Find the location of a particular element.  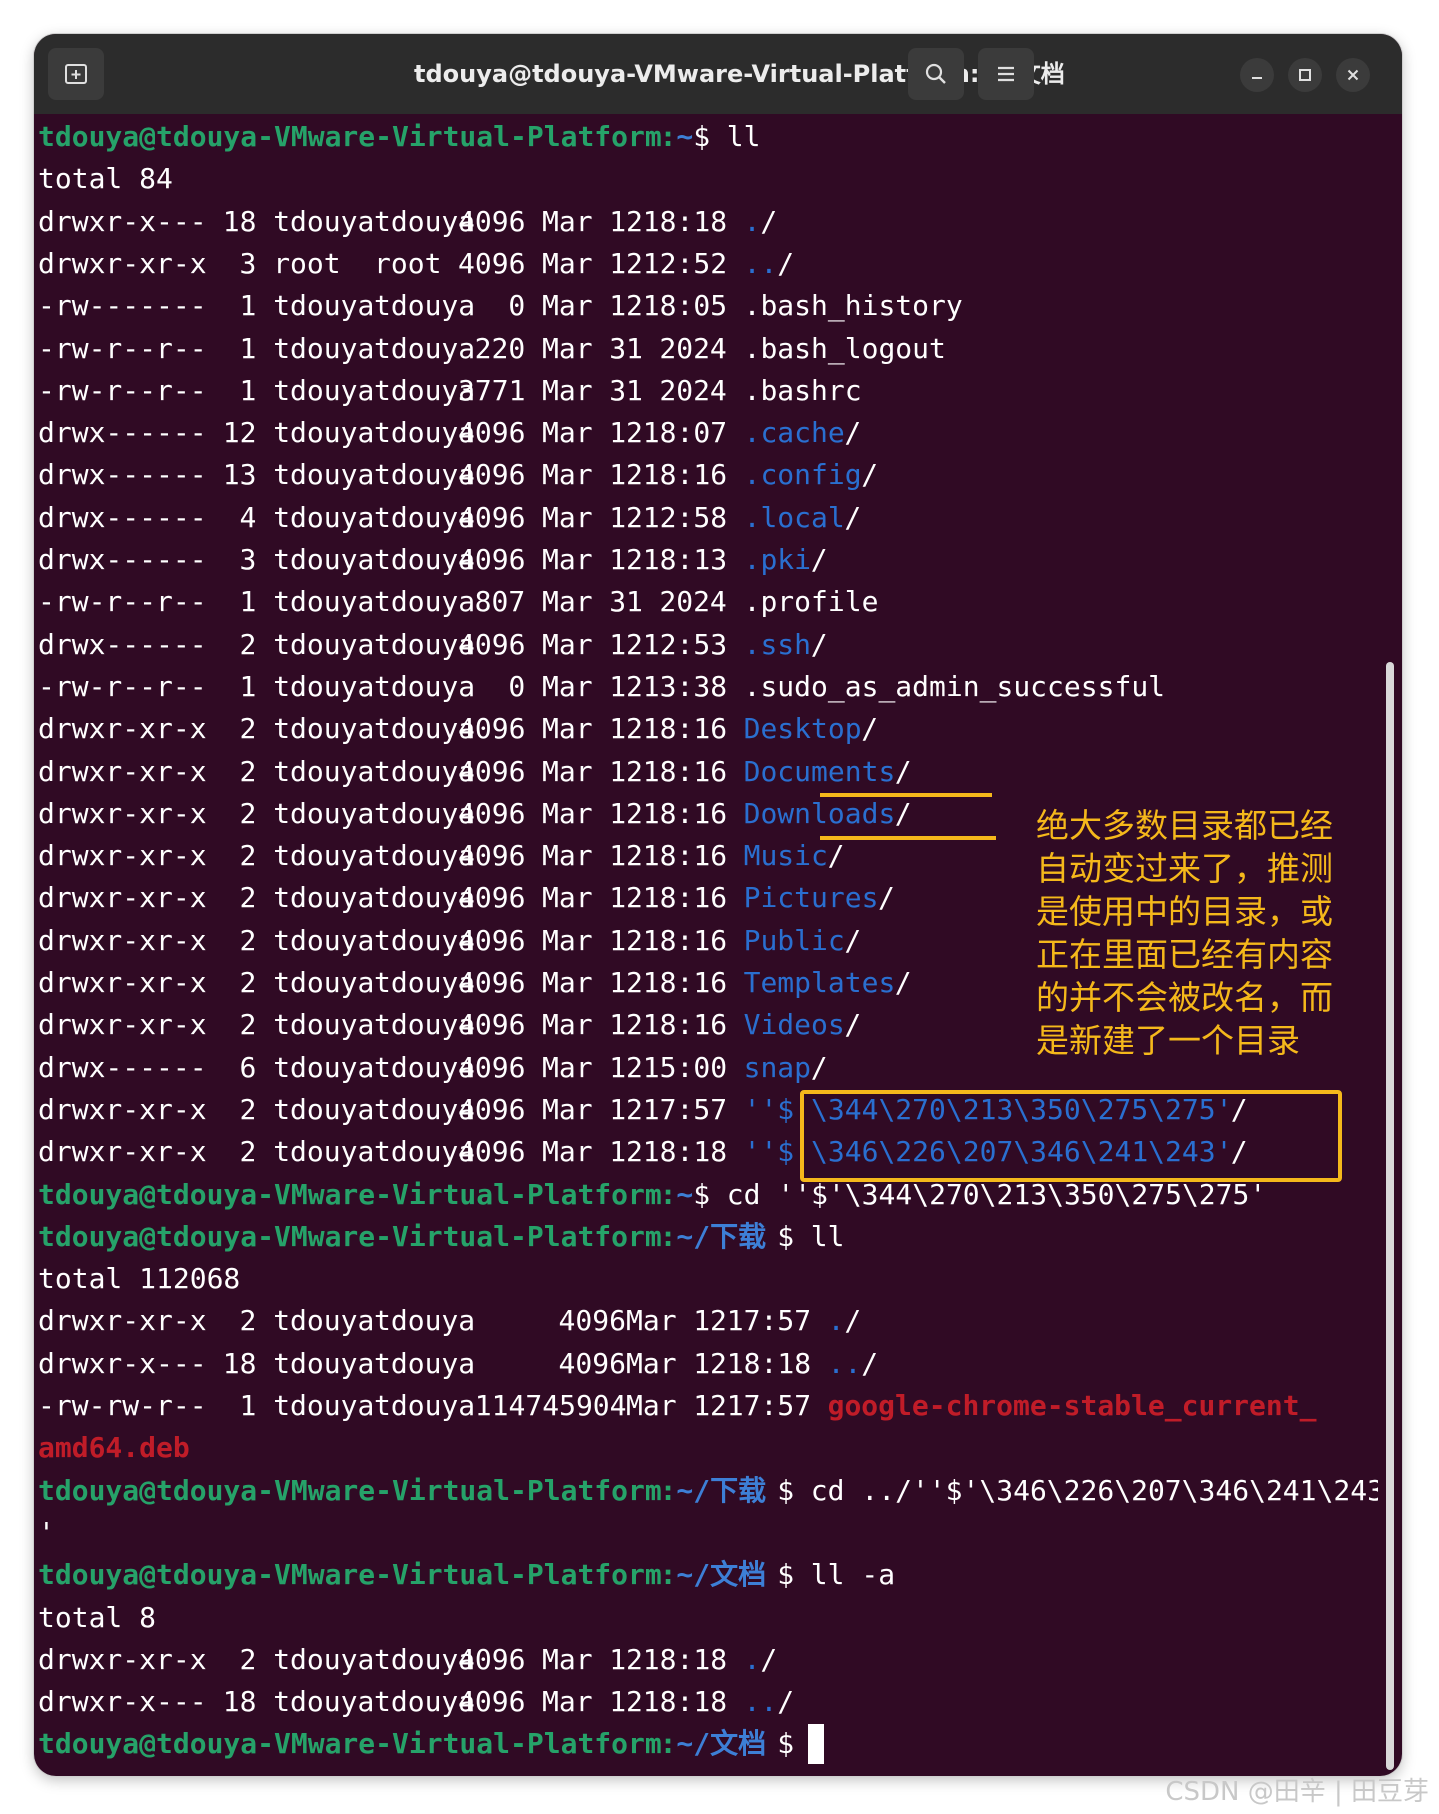

perm: -rw-r--r-- is located at coordinates (122, 348).